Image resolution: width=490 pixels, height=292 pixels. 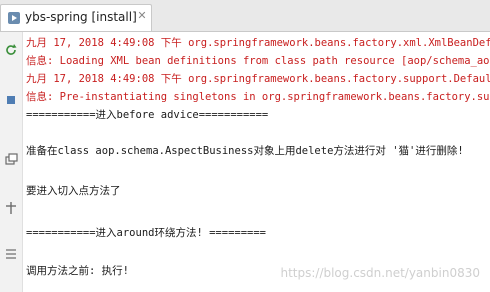 What do you see at coordinates (11, 50) in the screenshot?
I see `rerun-icon` at bounding box center [11, 50].